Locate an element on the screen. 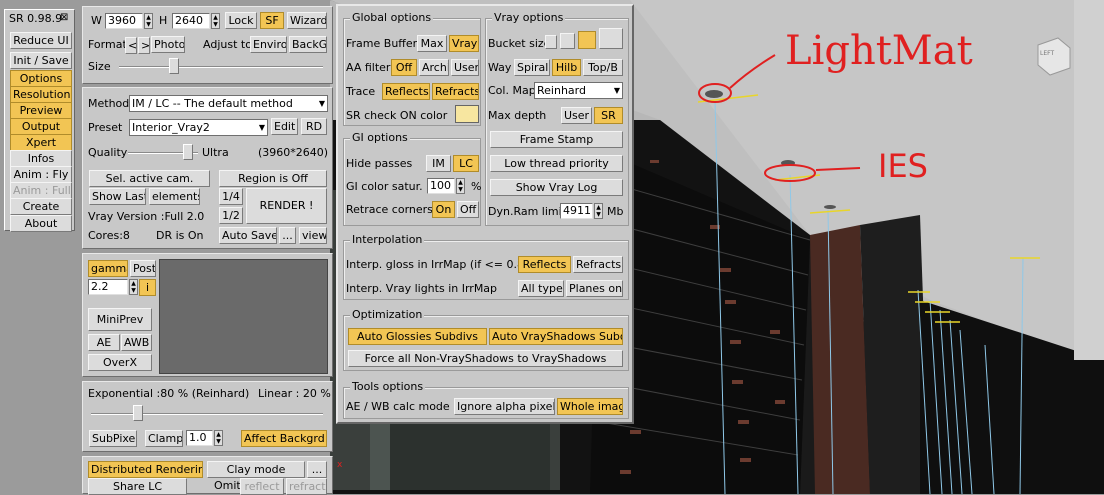  about-button: About is located at coordinates (41, 223).